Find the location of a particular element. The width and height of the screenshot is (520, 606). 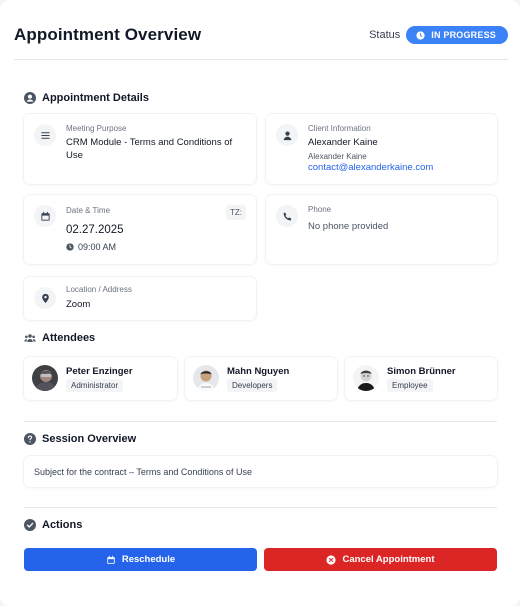

page-title: Appointment Overview is located at coordinates (108, 34).